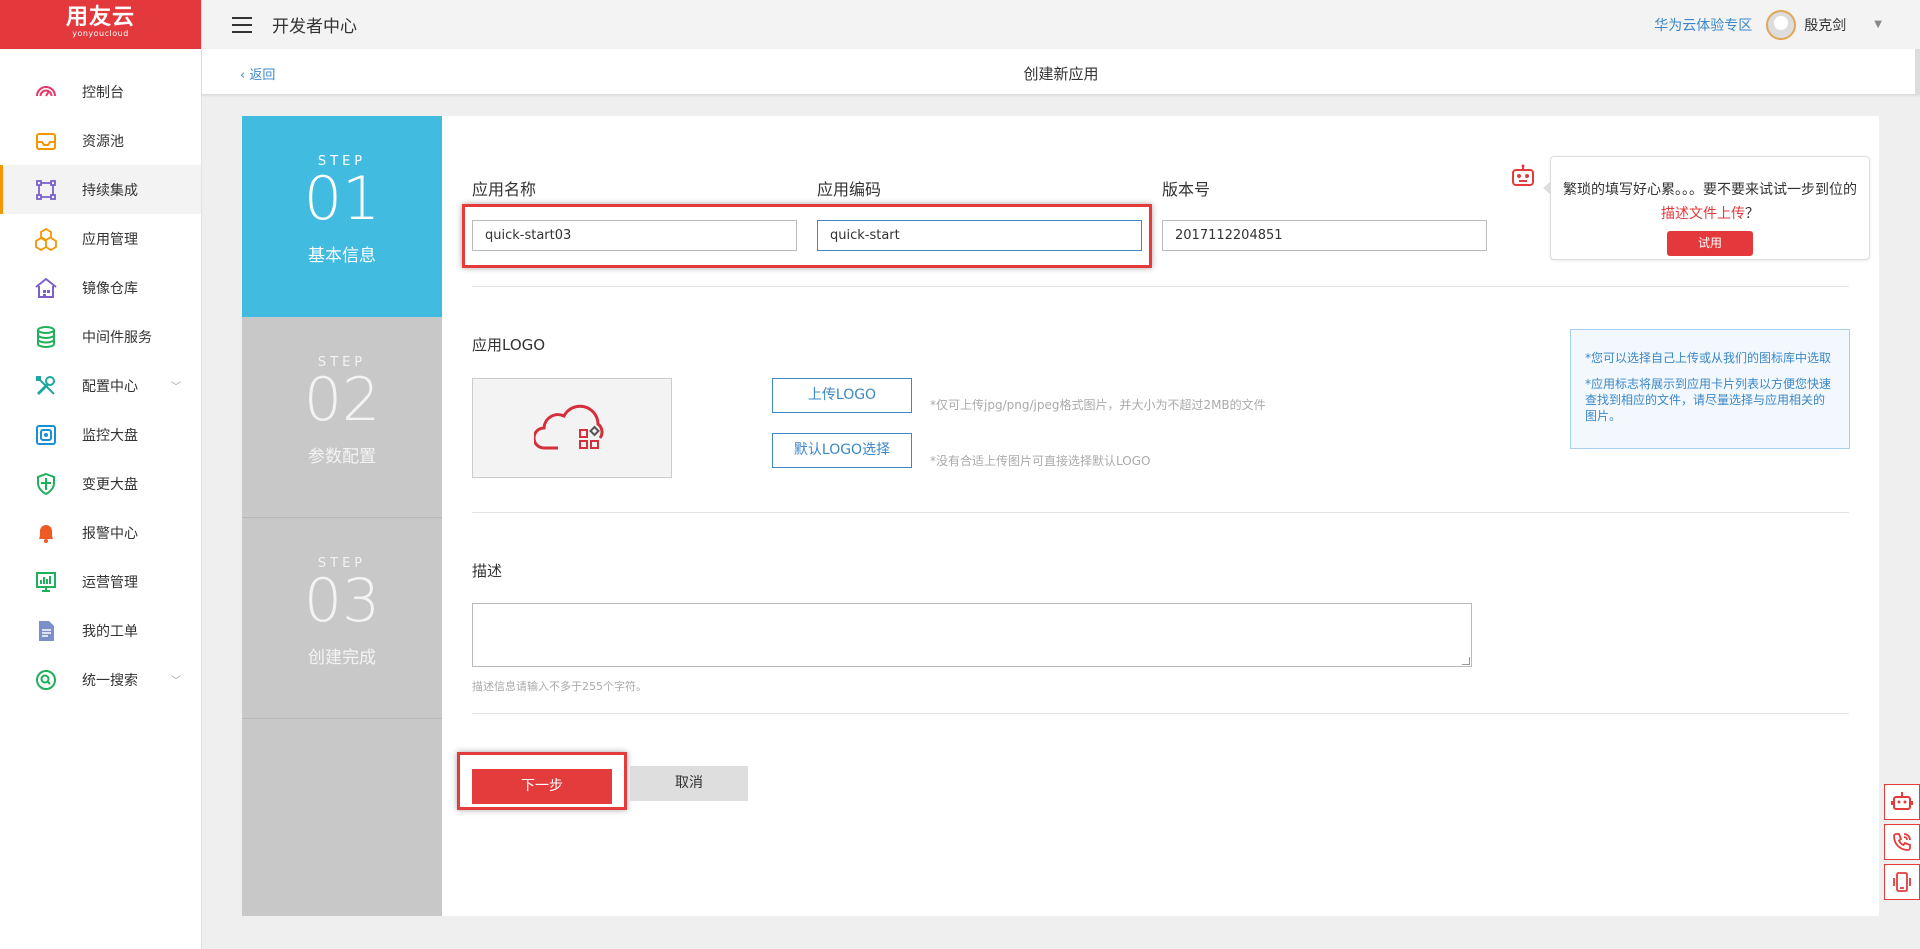  What do you see at coordinates (842, 450) in the screenshot?
I see `default-logo-button: 默认LOGO选择` at bounding box center [842, 450].